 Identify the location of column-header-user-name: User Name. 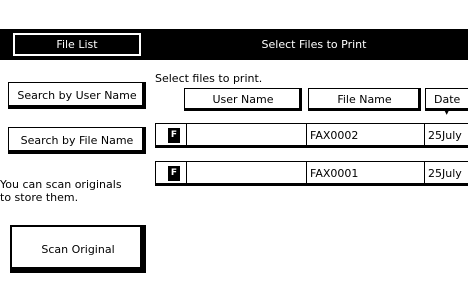
(243, 99).